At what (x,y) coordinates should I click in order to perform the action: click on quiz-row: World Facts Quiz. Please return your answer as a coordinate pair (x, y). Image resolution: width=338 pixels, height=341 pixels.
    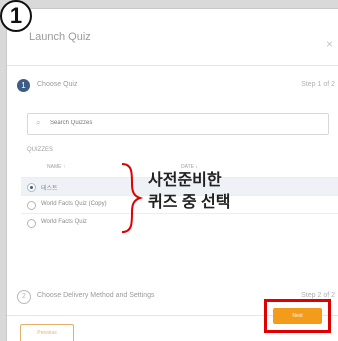
    Looking at the image, I should click on (179, 222).